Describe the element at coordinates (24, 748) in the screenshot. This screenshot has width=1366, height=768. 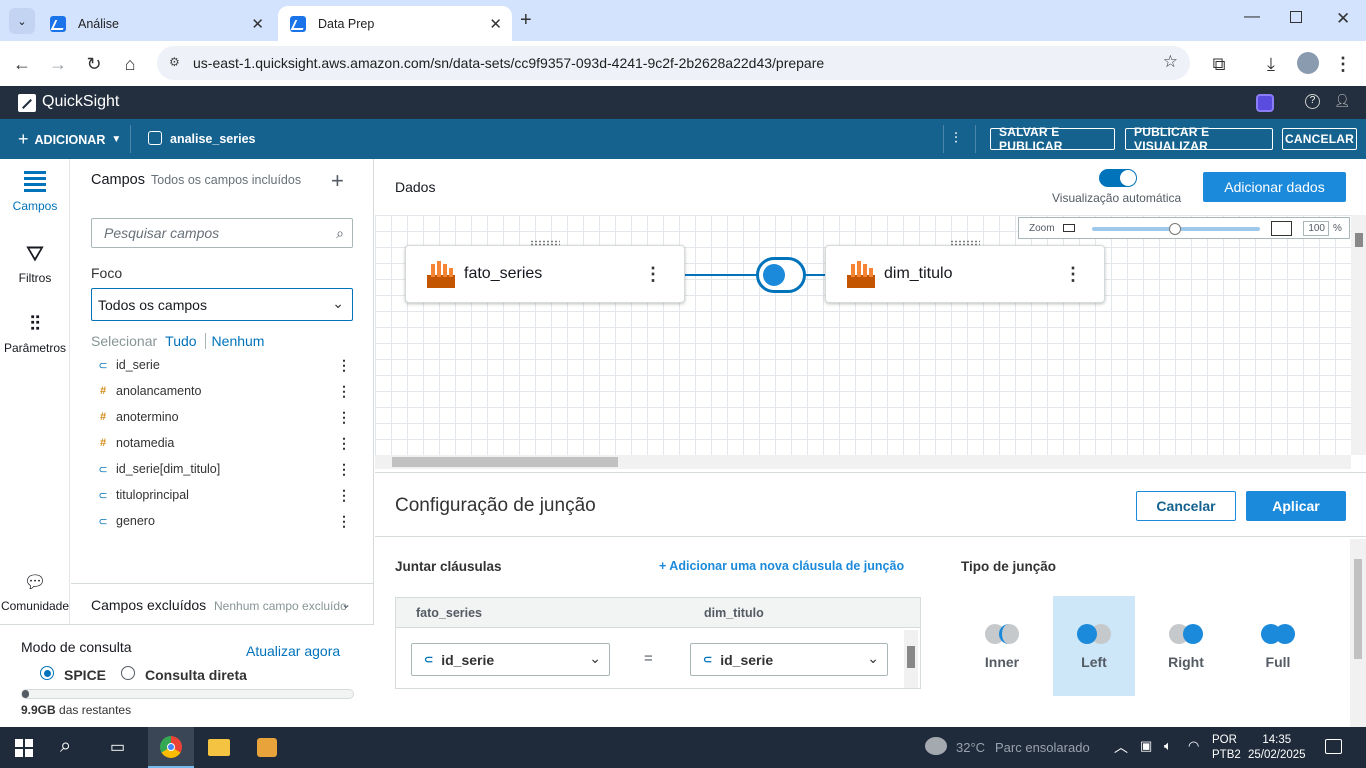
I see `windows-start-icon` at that location.